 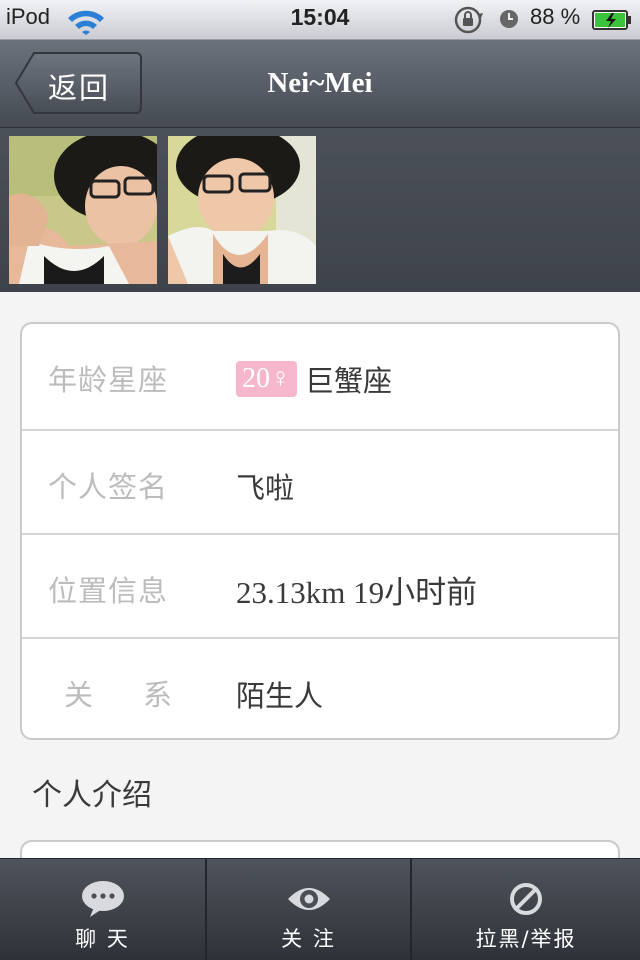 I want to click on relation-value: 陌生人, so click(x=280, y=696).